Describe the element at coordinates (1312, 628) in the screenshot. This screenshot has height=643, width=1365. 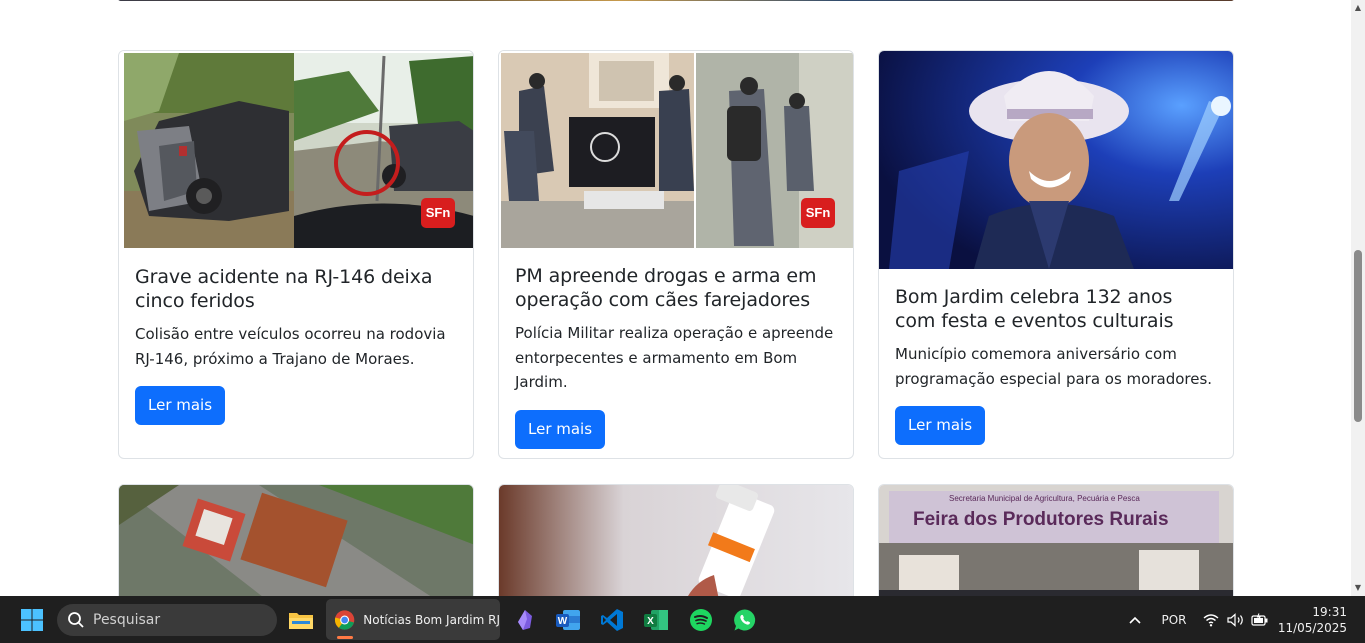
I see `clock-date: 11/05/2025` at that location.